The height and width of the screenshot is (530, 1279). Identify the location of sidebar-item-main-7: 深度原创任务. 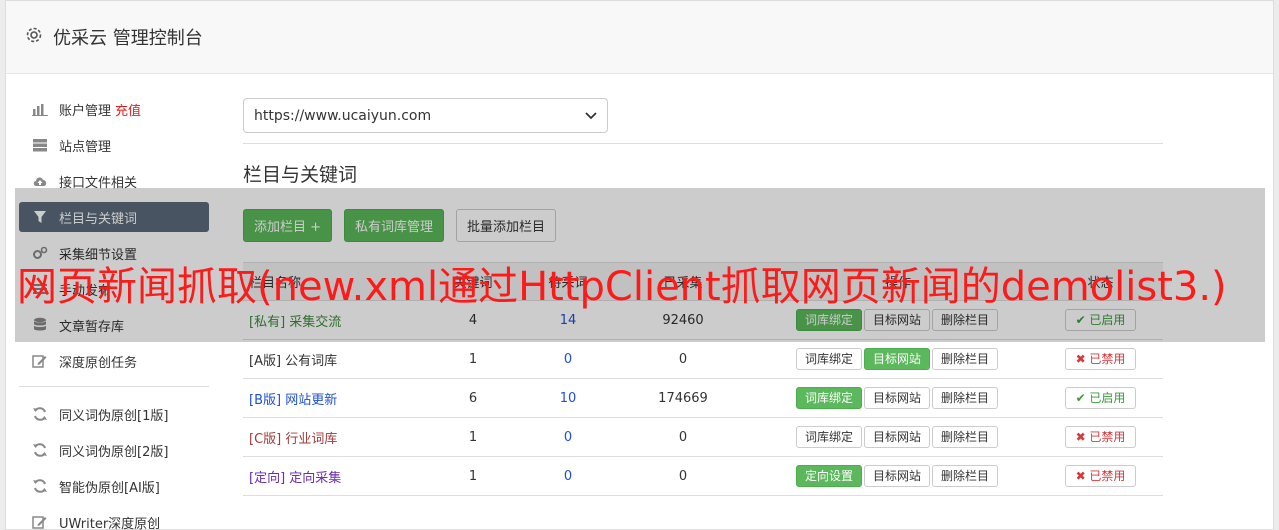
(114, 361).